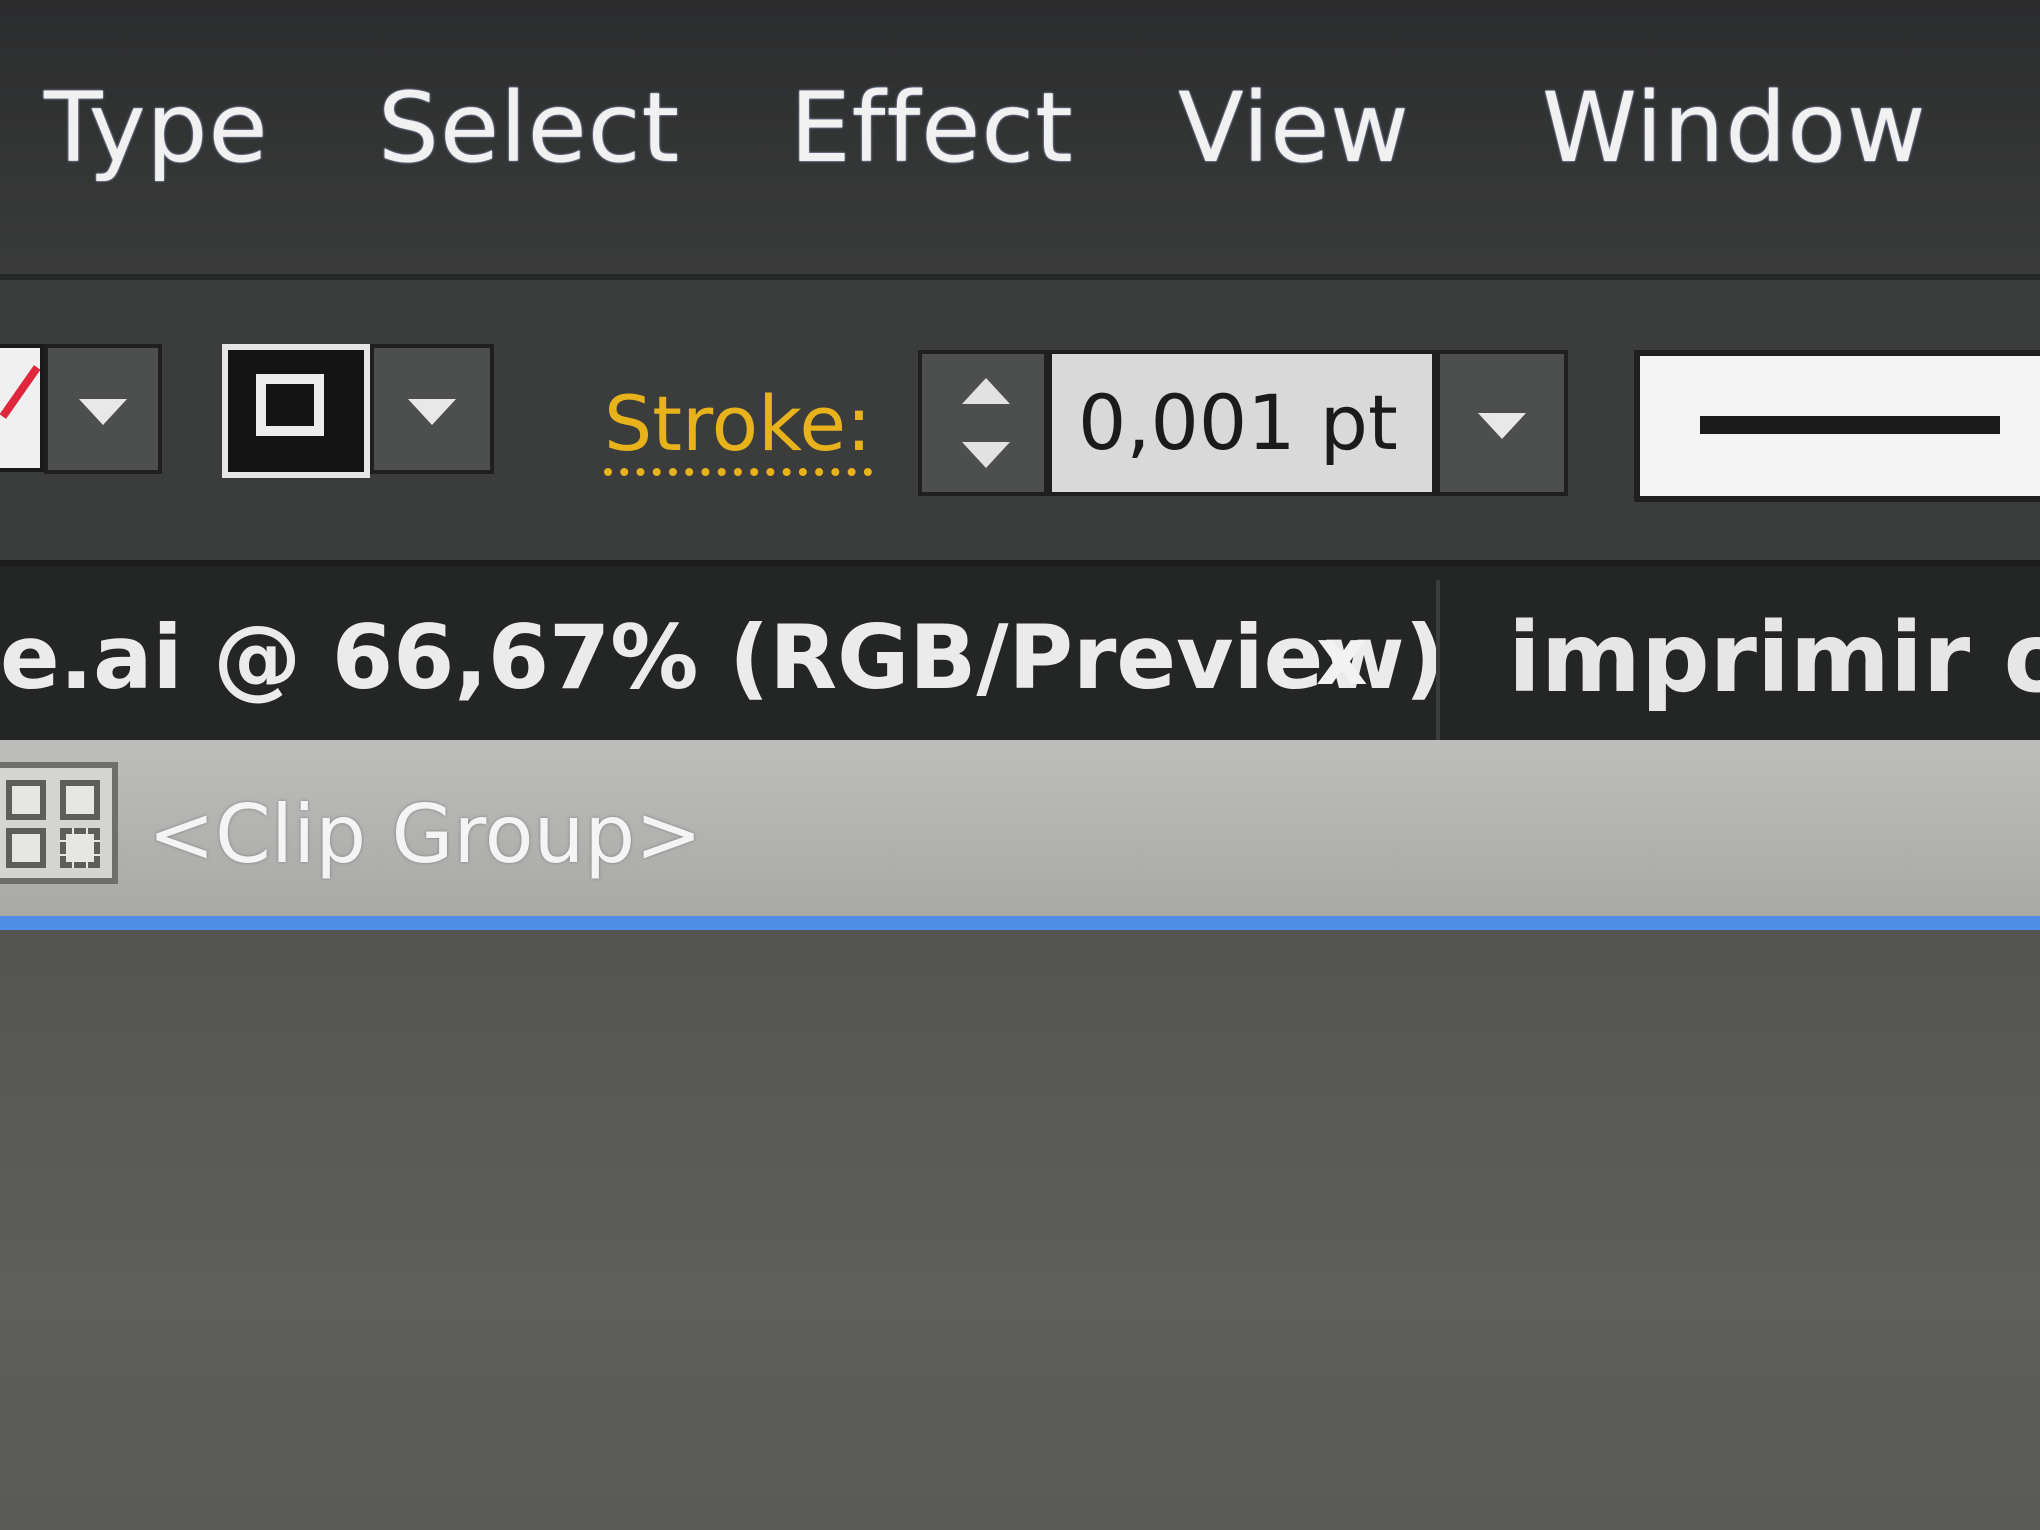 This screenshot has width=2040, height=1530. I want to click on stroke-color-dropdown-button, so click(432, 409).